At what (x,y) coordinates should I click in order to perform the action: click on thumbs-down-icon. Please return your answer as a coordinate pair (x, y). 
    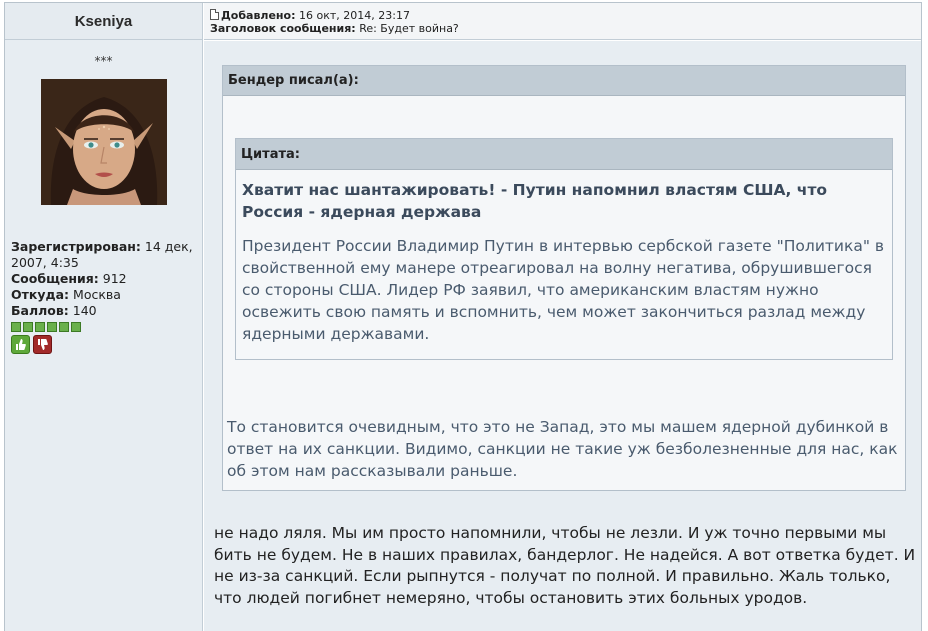
    Looking at the image, I should click on (42, 344).